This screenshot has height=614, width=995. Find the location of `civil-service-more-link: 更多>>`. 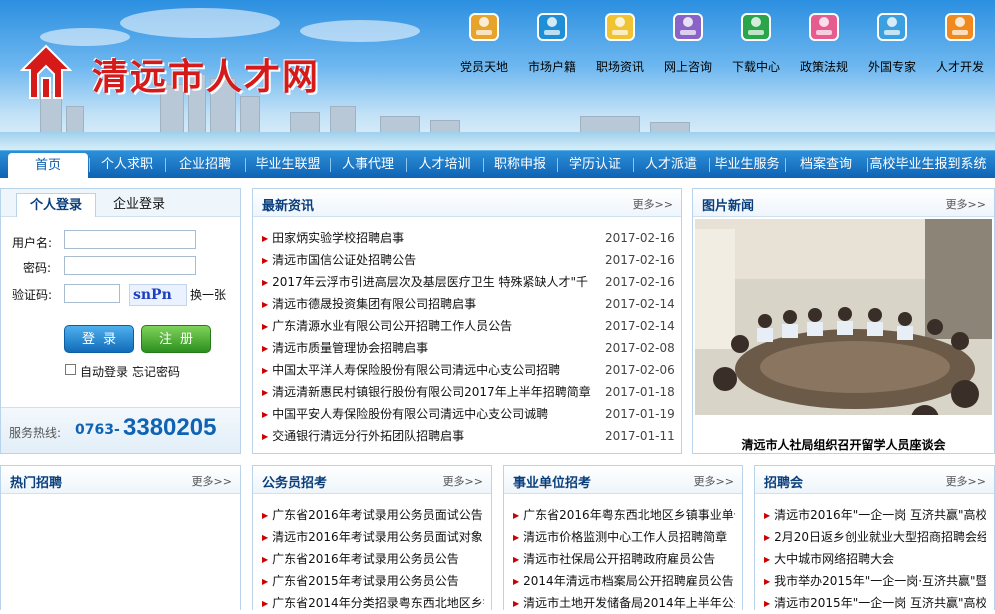

civil-service-more-link: 更多>> is located at coordinates (463, 481).